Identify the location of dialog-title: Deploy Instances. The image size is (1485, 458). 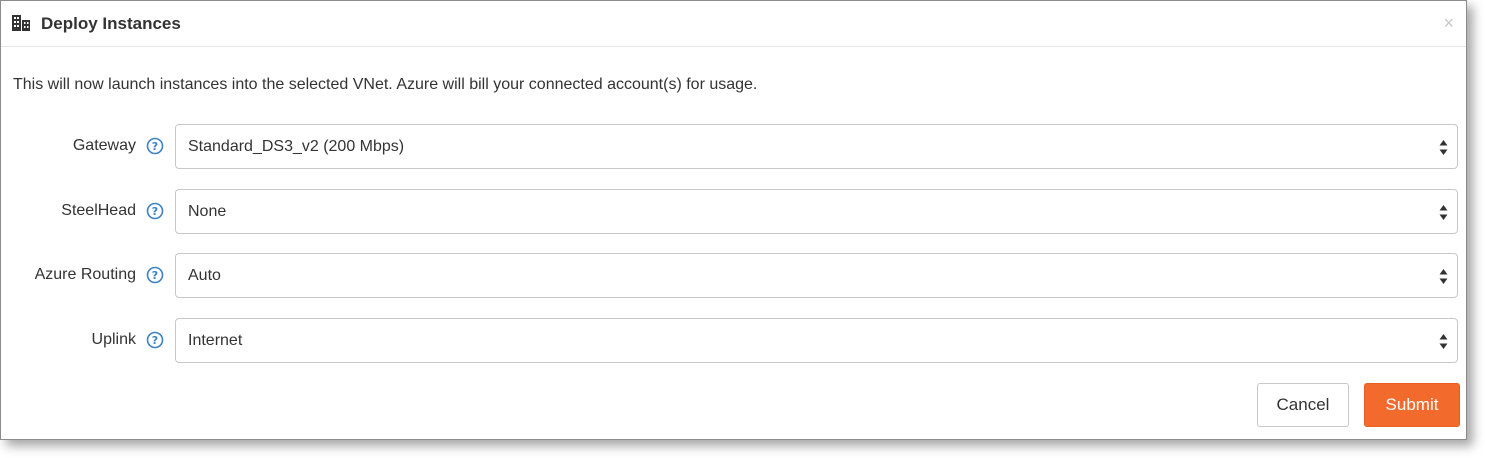
(111, 23).